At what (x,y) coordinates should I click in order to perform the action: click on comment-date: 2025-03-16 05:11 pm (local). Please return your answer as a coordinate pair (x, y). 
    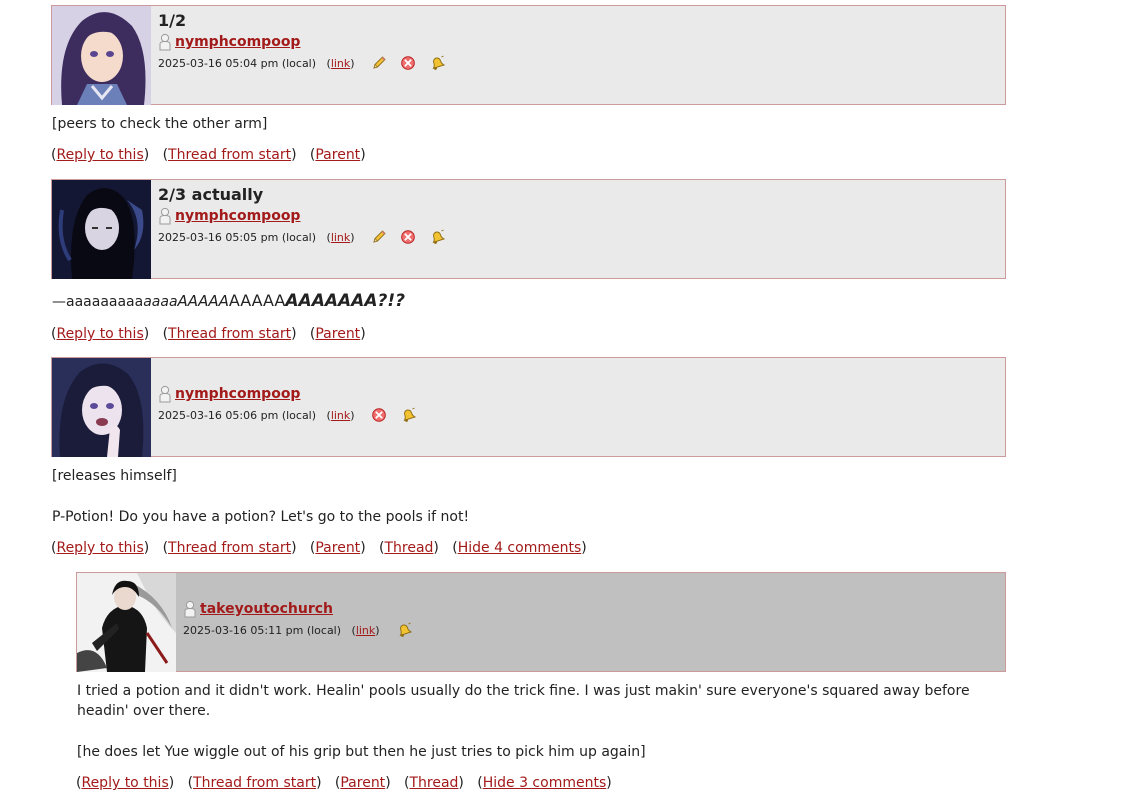
    Looking at the image, I should click on (262, 630).